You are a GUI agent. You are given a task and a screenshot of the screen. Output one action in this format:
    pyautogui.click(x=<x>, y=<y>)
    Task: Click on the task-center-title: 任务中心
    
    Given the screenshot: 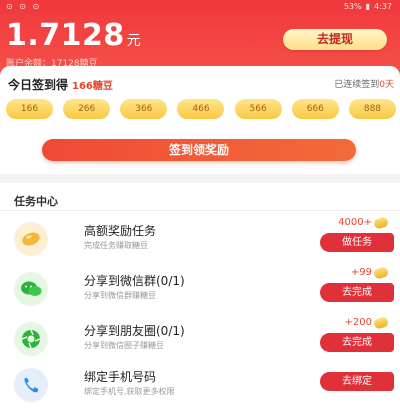 What is the action you would take?
    pyautogui.click(x=36, y=201)
    